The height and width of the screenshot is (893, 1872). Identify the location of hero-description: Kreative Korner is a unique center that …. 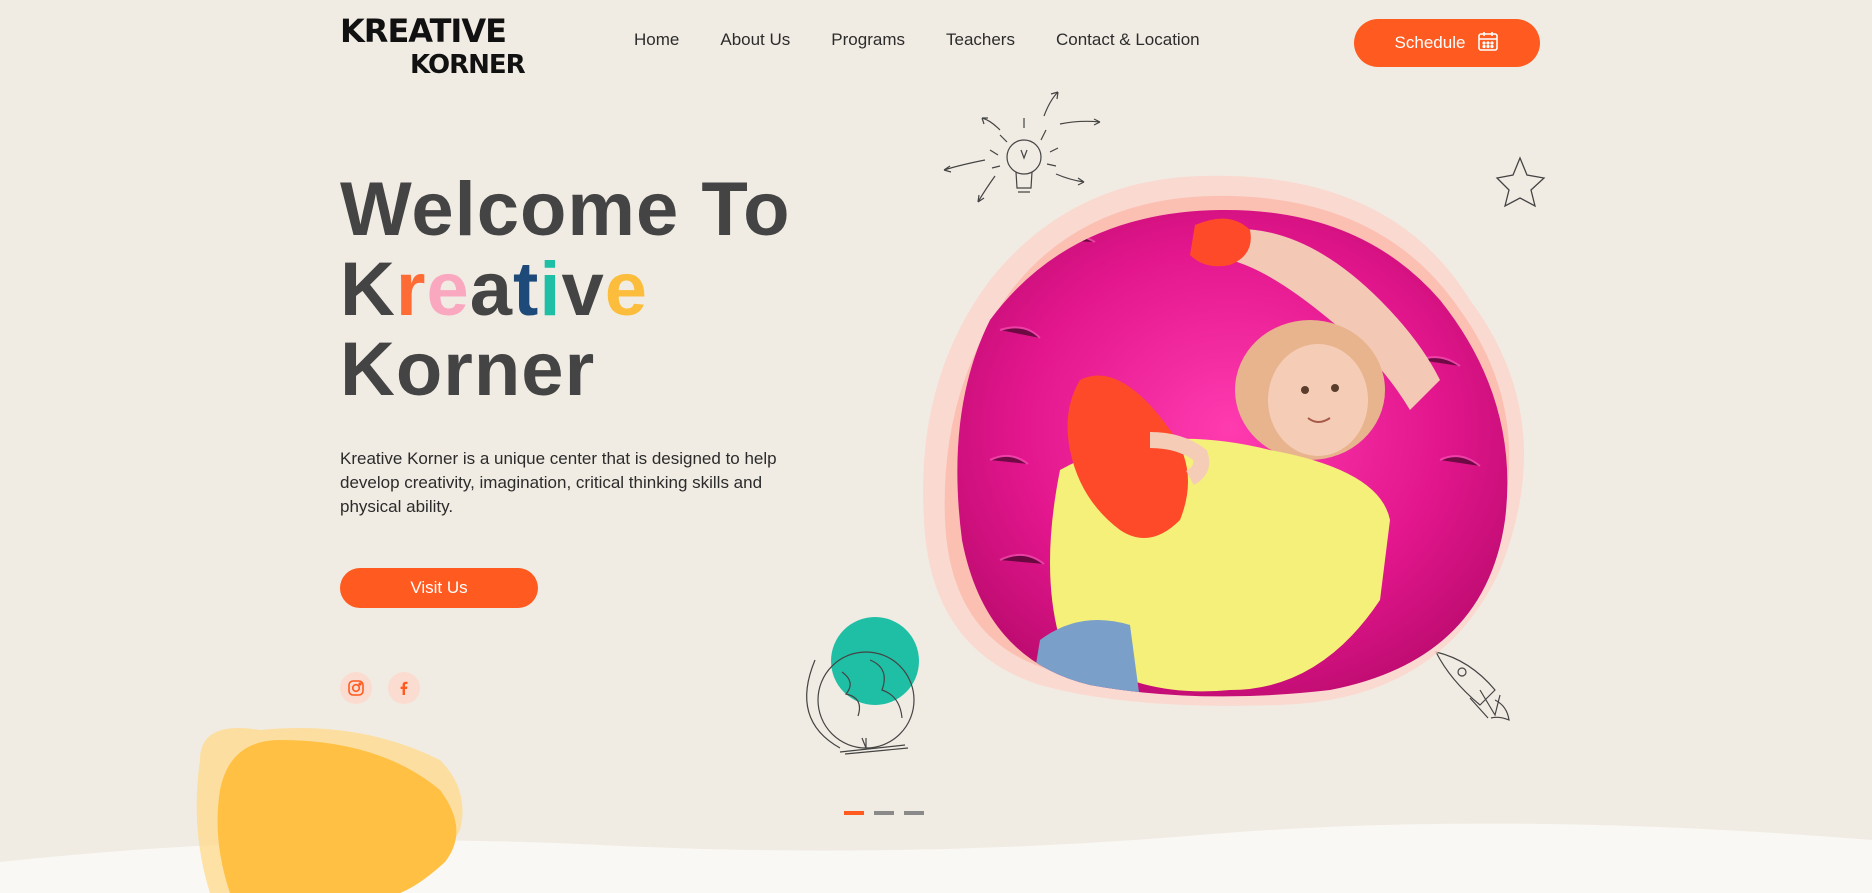
(558, 482).